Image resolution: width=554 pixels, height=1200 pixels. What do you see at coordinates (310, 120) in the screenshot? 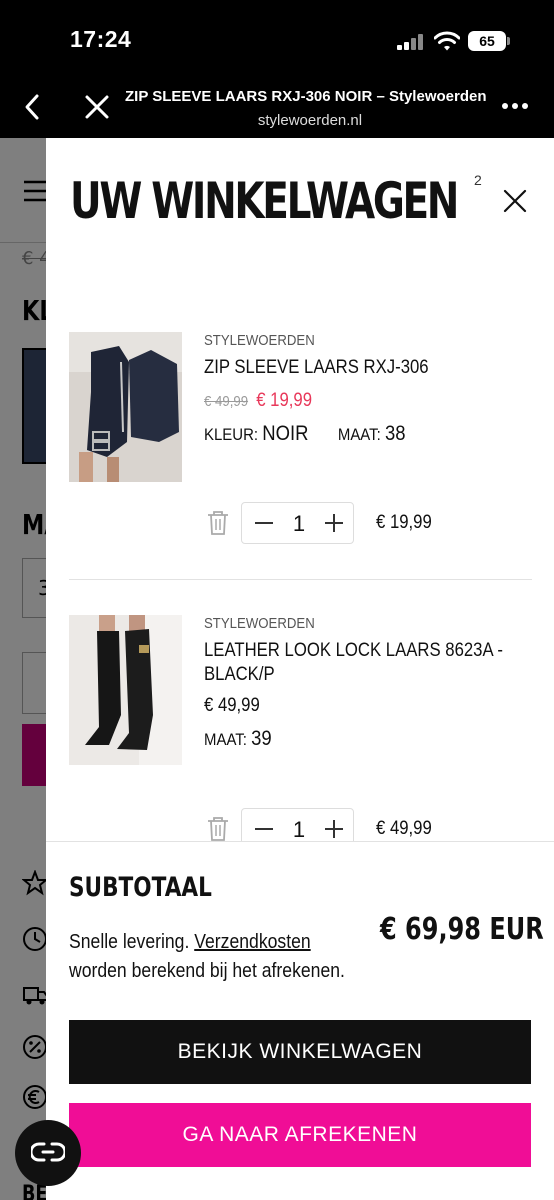
I see `page-domain: stylewoerden.nl` at bounding box center [310, 120].